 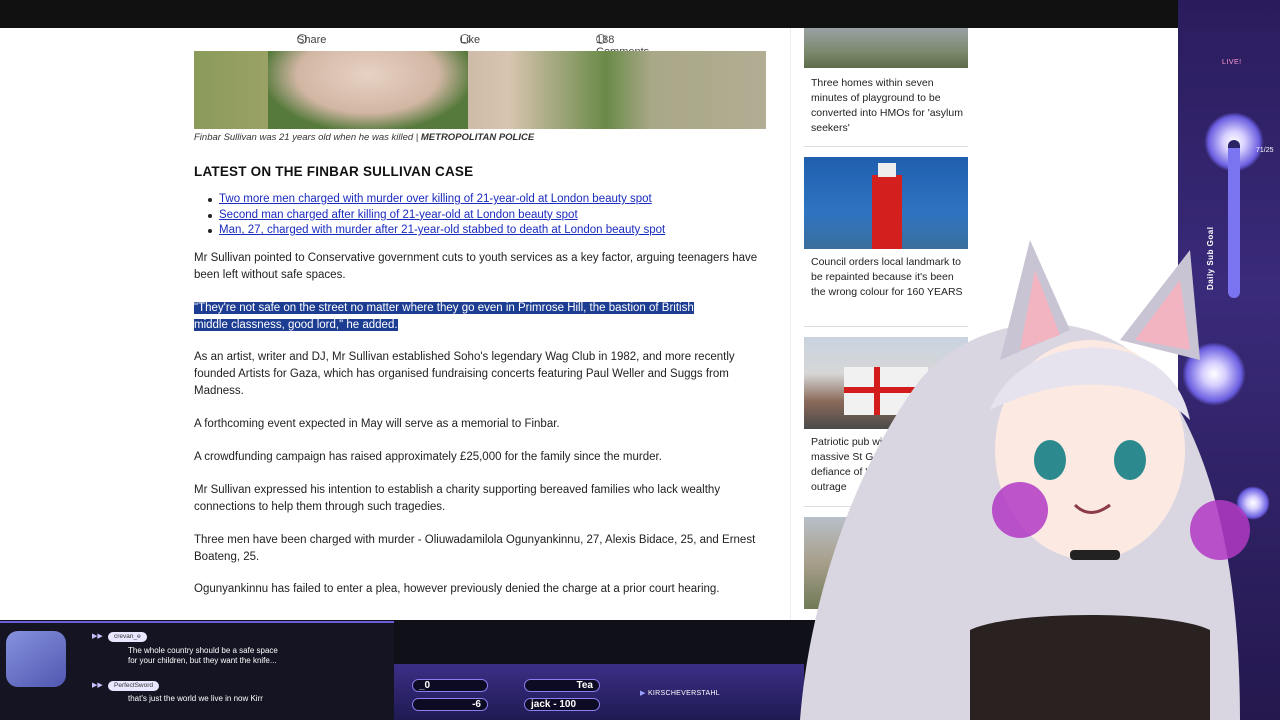 I want to click on twitch-handle-text: KIRSCHEVERSTAHL, so click(x=683, y=693).